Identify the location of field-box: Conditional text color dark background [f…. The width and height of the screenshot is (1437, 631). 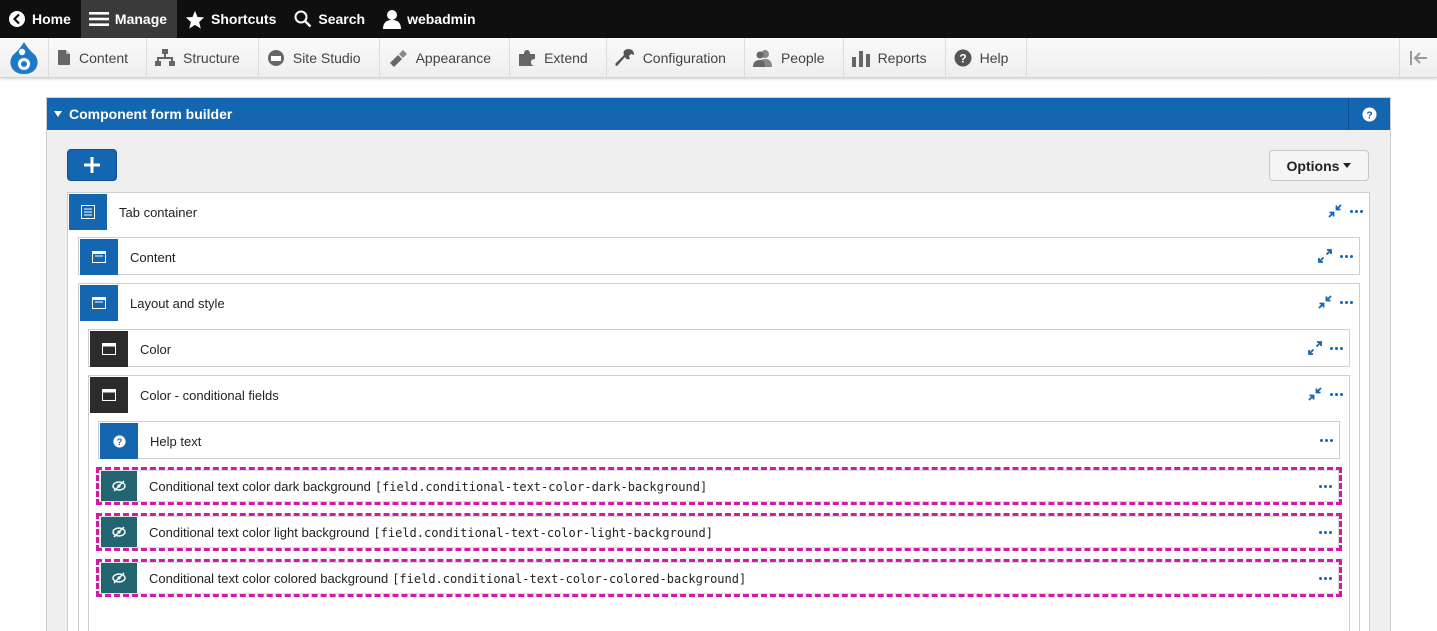
(719, 486).